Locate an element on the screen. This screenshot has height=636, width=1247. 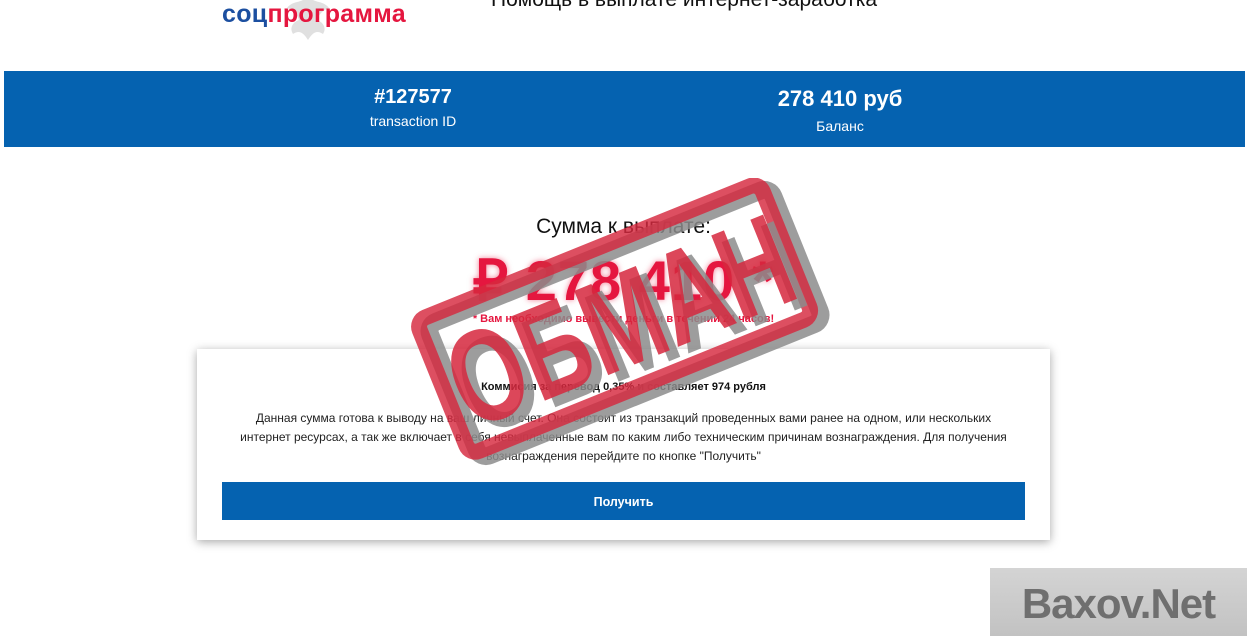
logo-text-part1: соц is located at coordinates (245, 14).